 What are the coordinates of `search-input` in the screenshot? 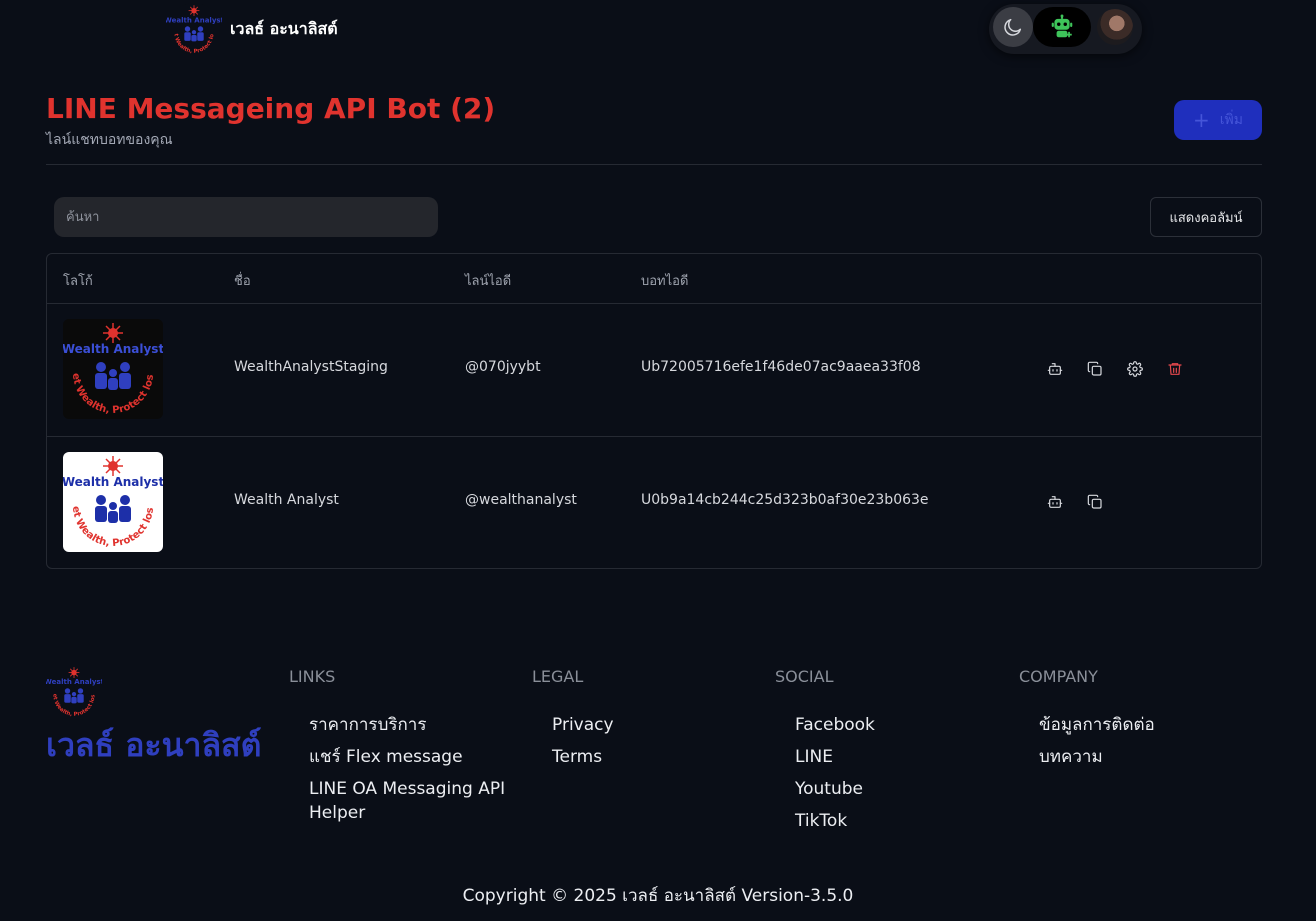 It's located at (246, 217).